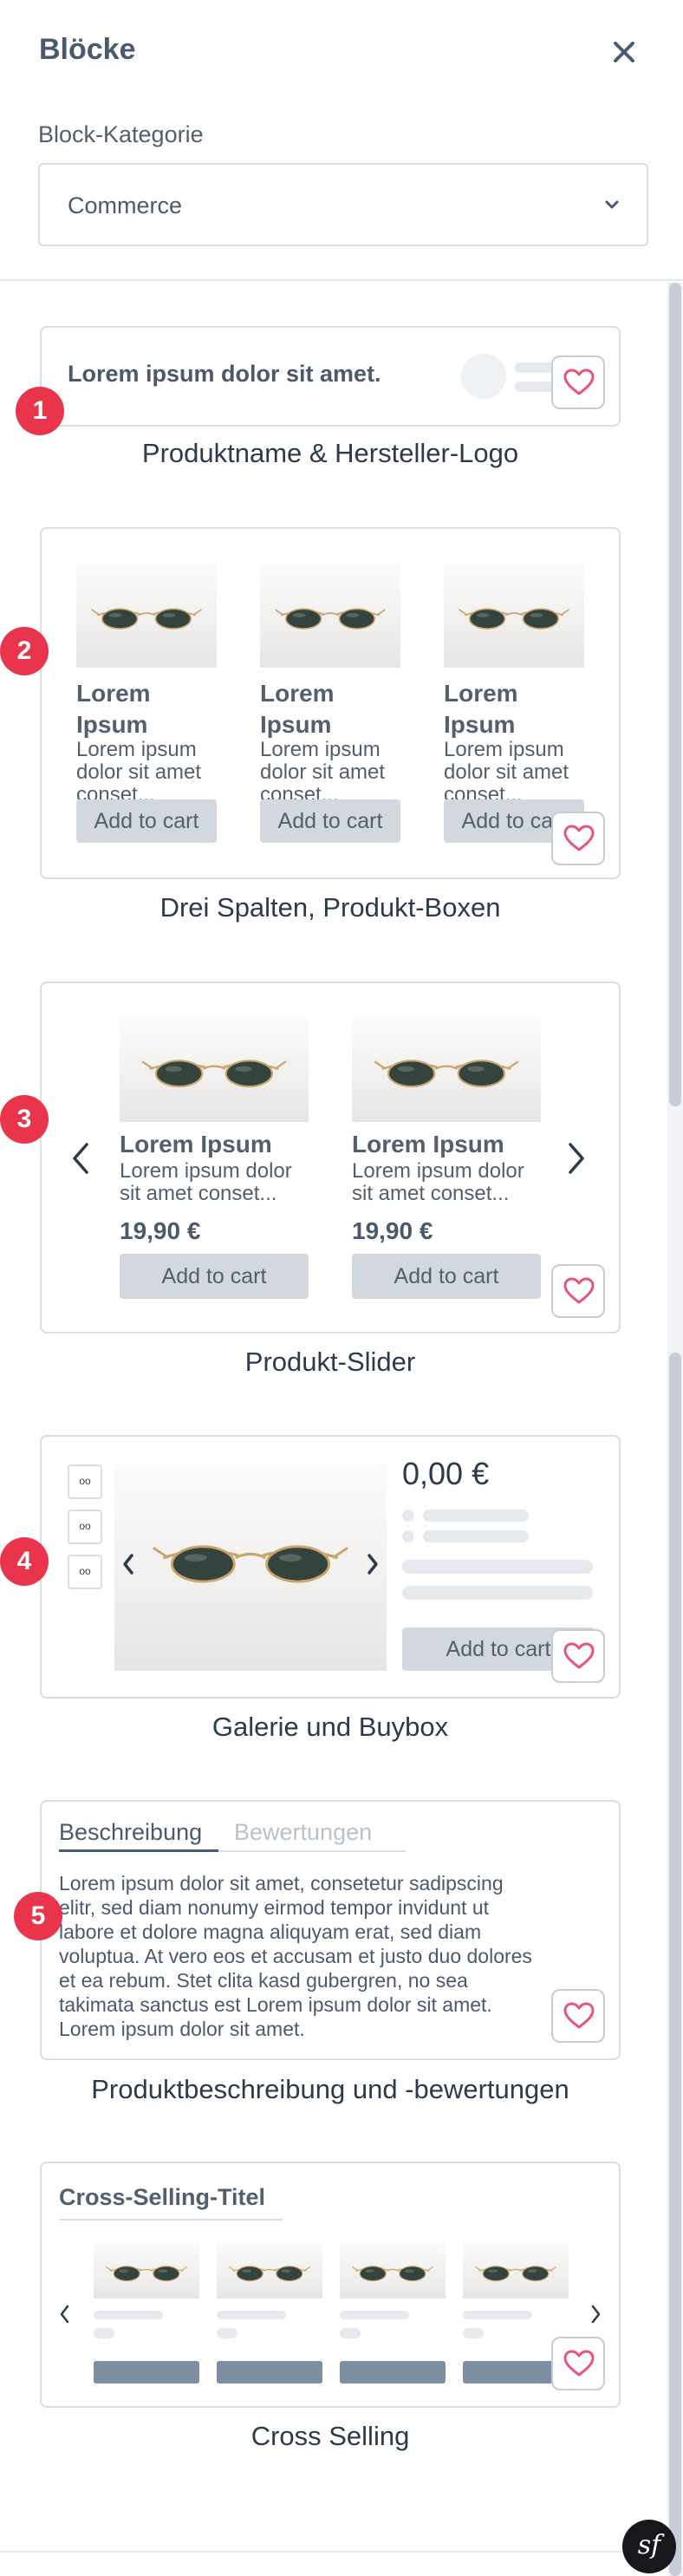 Image resolution: width=683 pixels, height=2576 pixels. What do you see at coordinates (649, 2547) in the screenshot?
I see `symfony-logo: sf` at bounding box center [649, 2547].